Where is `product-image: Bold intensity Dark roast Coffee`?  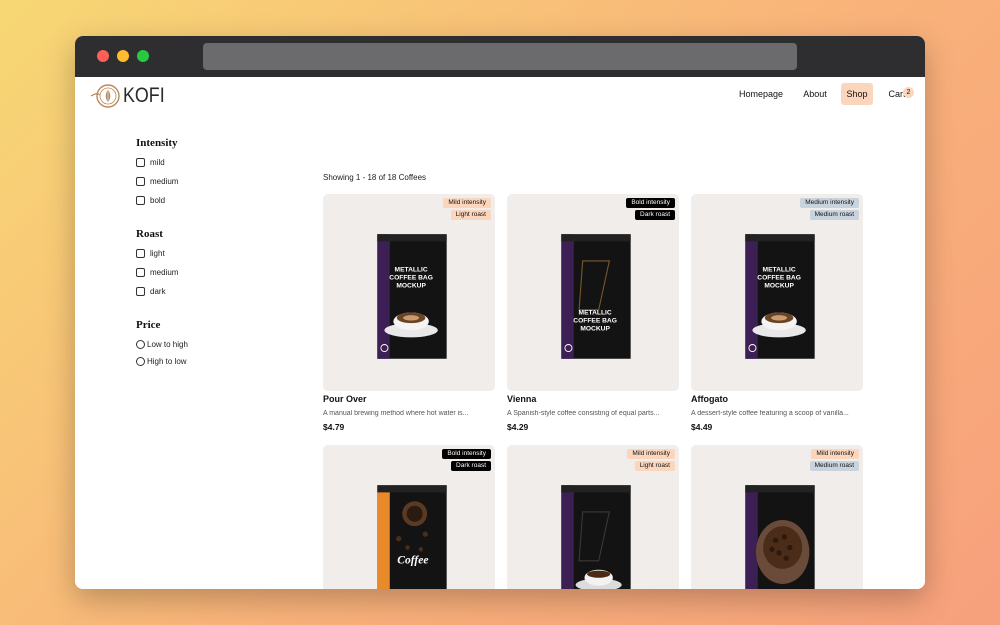 product-image: Bold intensity Dark roast Coffee is located at coordinates (409, 517).